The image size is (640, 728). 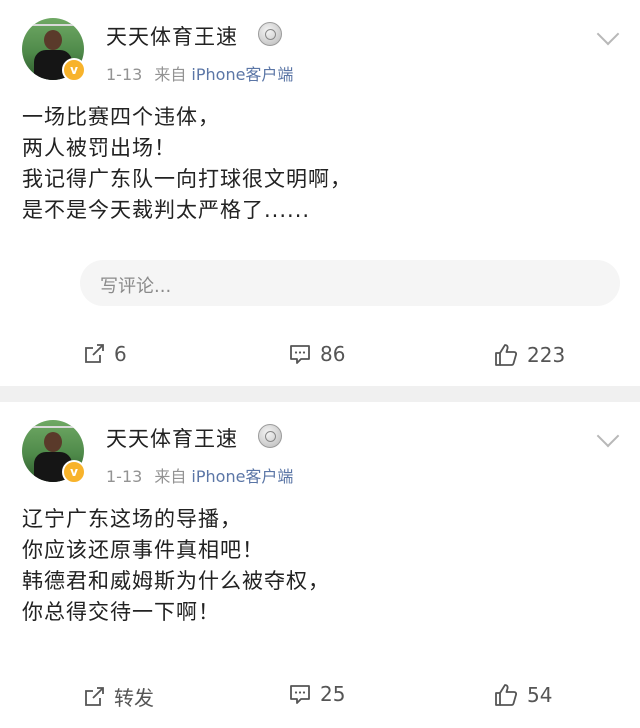 What do you see at coordinates (333, 354) in the screenshot?
I see `comment-count: 86` at bounding box center [333, 354].